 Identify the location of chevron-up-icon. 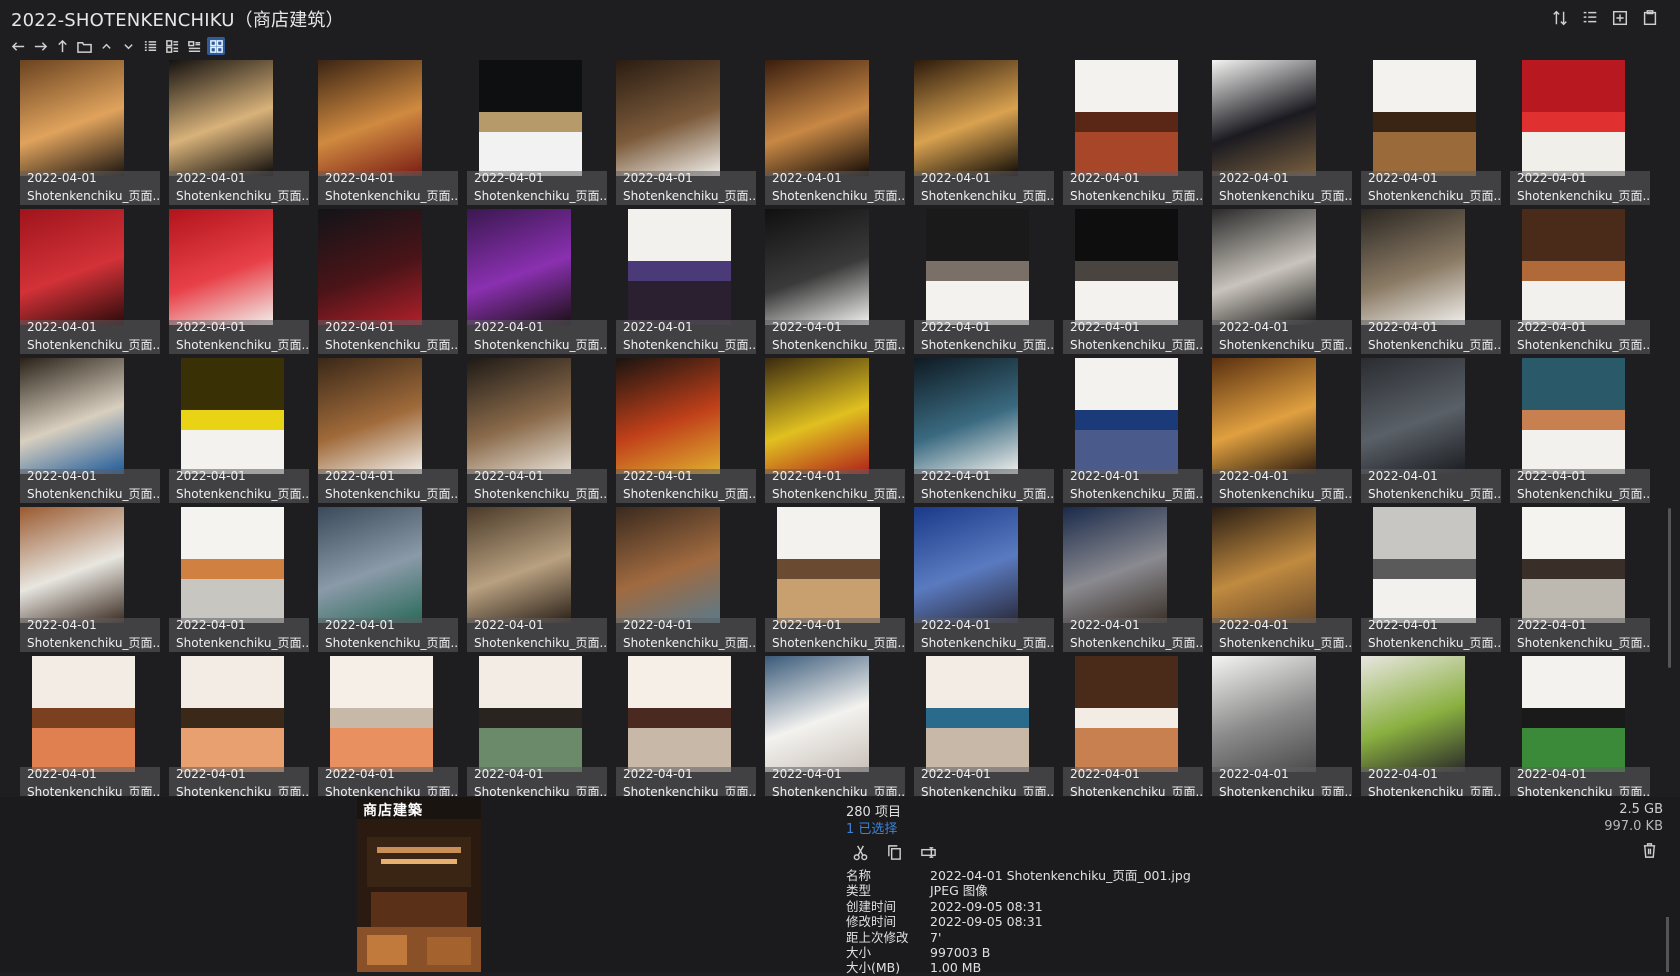
(106, 46).